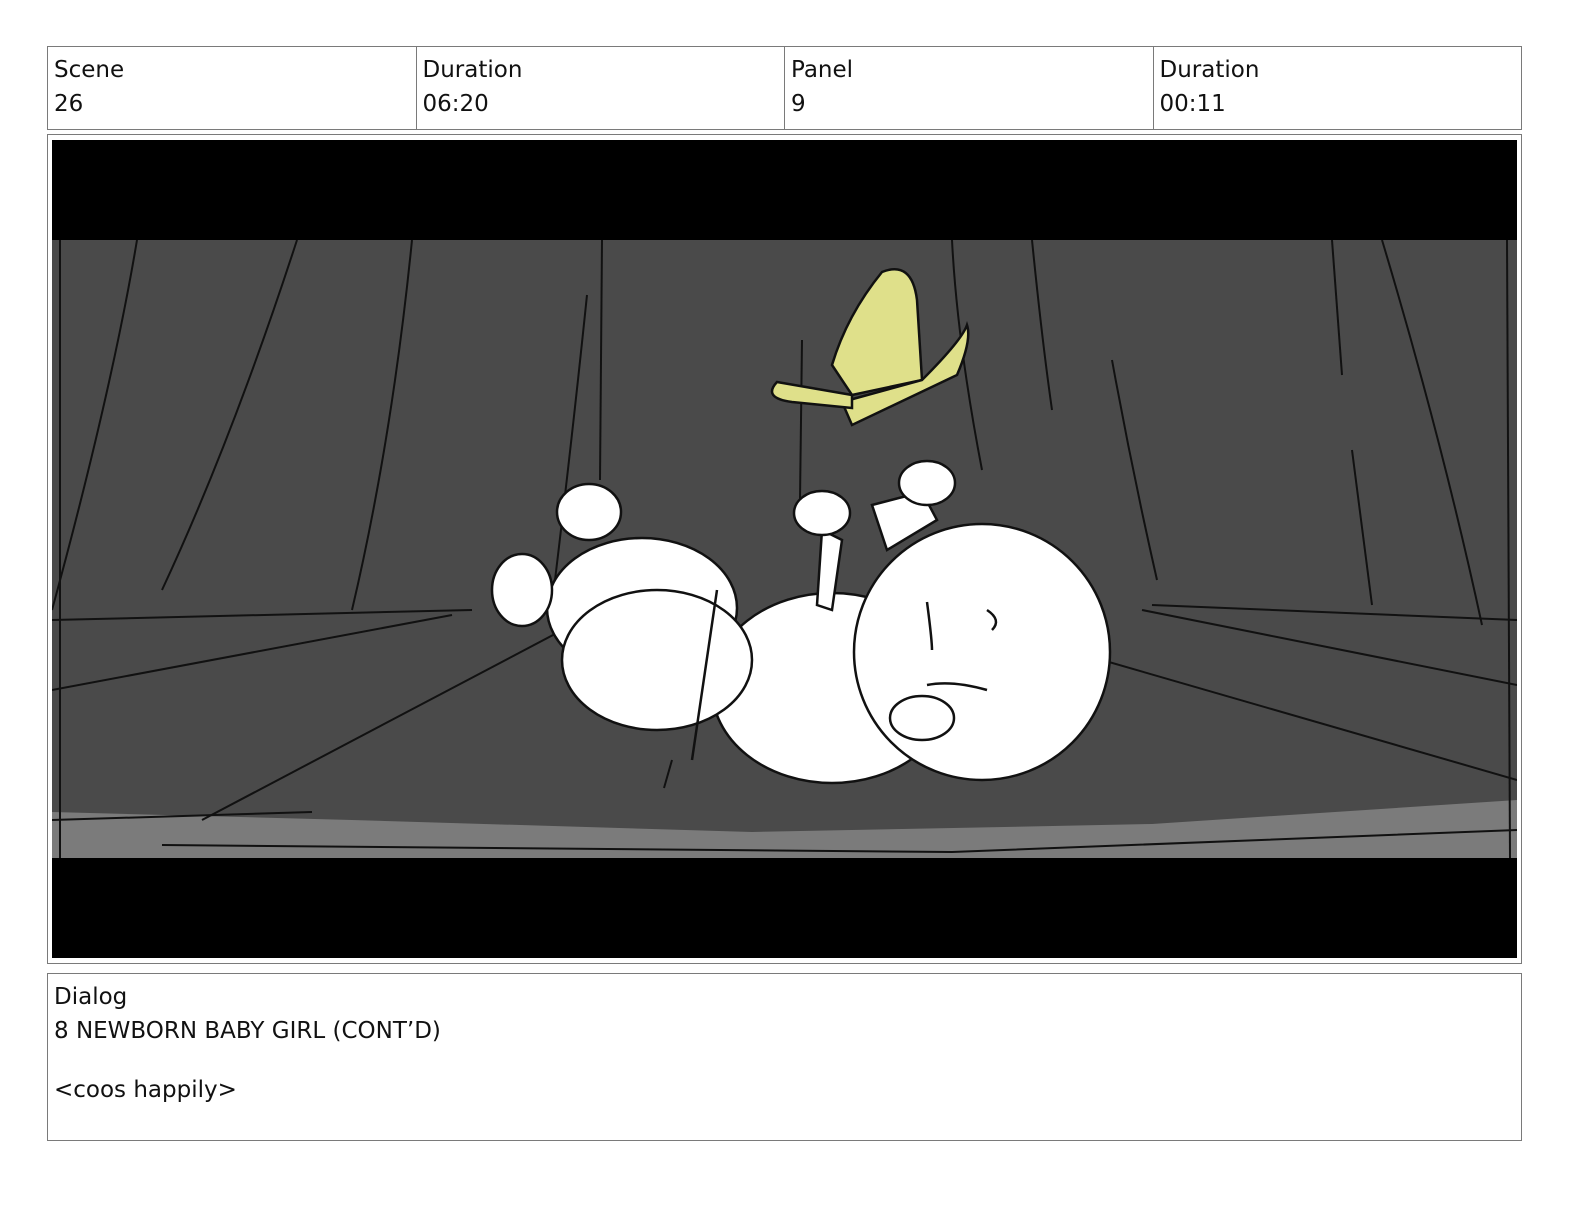 Image resolution: width=1584 pixels, height=1224 pixels. Describe the element at coordinates (91, 997) in the screenshot. I see `dialog-label: Dialog` at that location.